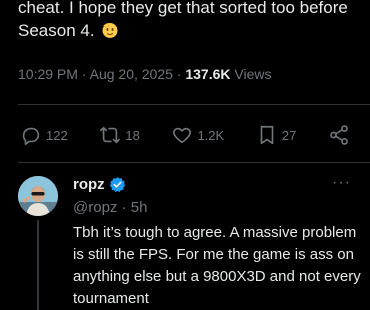 The height and width of the screenshot is (310, 370). What do you see at coordinates (117, 185) in the screenshot?
I see `verified-badge-icon` at bounding box center [117, 185].